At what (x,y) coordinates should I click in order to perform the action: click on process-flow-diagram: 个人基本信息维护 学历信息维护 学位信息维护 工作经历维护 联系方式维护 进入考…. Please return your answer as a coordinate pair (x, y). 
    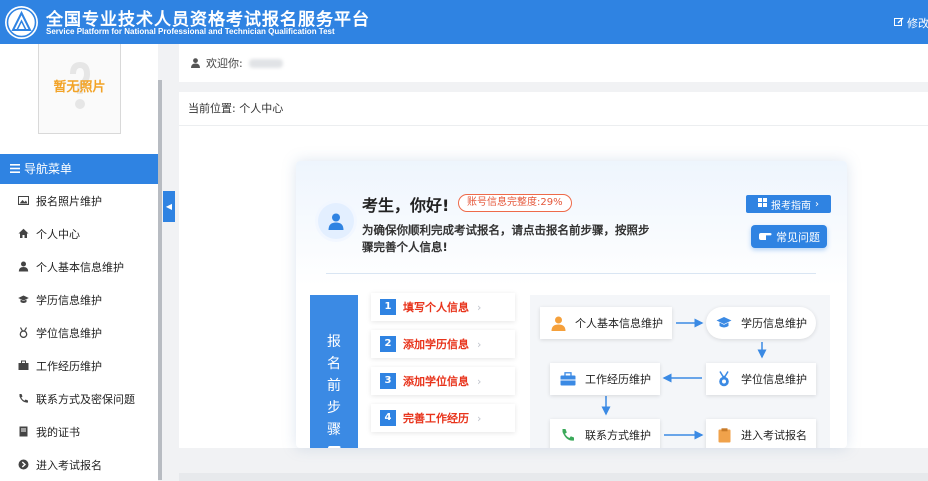
    Looking at the image, I should click on (680, 371).